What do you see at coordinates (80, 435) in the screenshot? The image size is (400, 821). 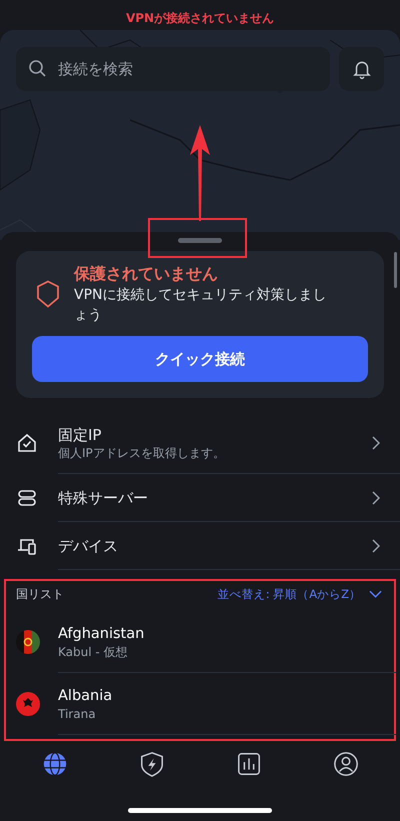 I see `menu-title: 固定IP` at bounding box center [80, 435].